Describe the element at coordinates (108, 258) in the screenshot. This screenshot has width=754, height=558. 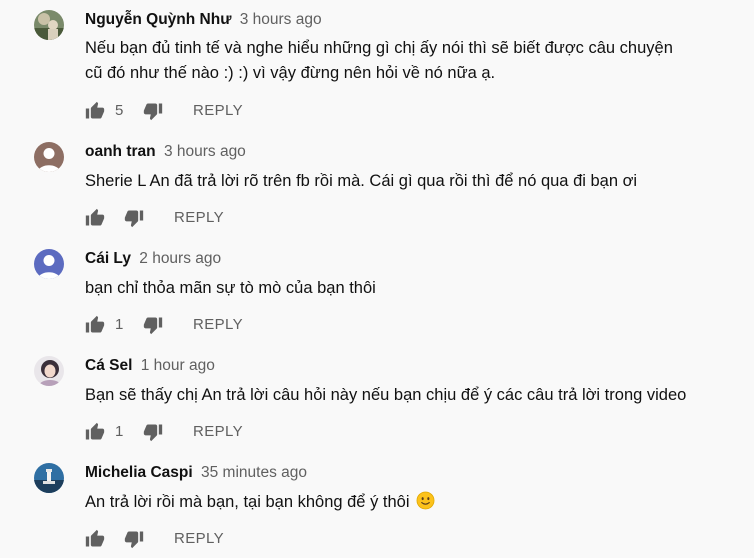
I see `author-name: Cái Ly` at that location.